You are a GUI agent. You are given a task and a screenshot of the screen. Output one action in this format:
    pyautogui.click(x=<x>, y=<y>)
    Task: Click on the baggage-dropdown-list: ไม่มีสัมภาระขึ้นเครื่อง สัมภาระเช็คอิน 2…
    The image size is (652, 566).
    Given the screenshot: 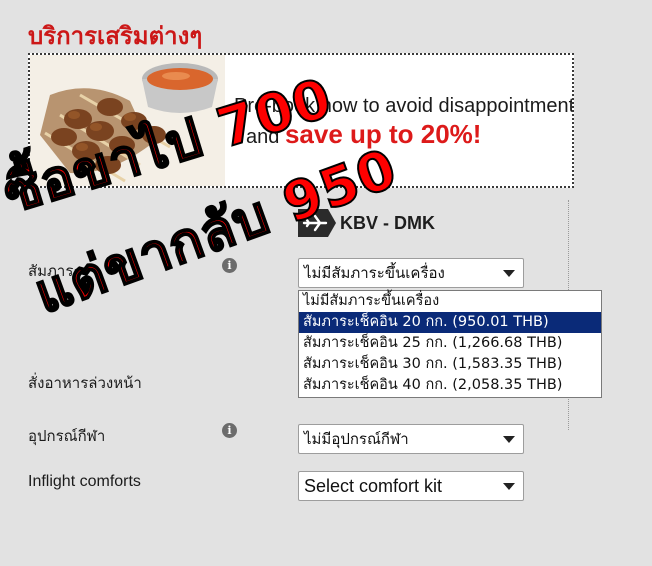 What is the action you would take?
    pyautogui.click(x=450, y=344)
    